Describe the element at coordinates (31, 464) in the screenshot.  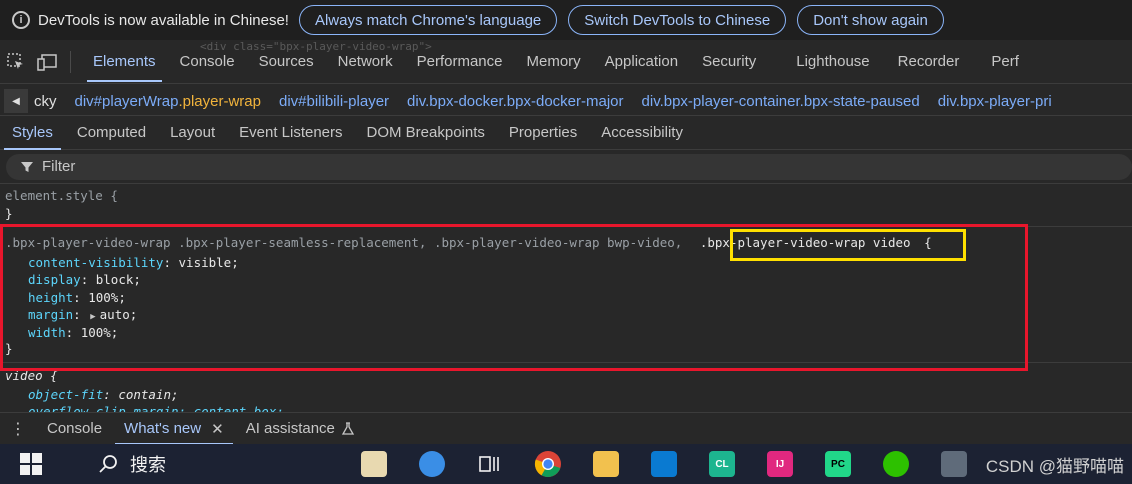
I see `windows-start-icon` at that location.